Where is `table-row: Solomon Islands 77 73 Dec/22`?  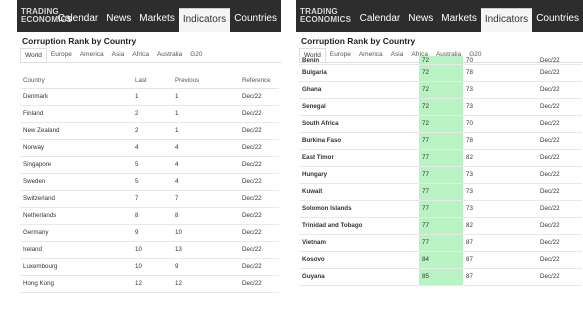 table-row: Solomon Islands 77 73 Dec/22 is located at coordinates (440, 209).